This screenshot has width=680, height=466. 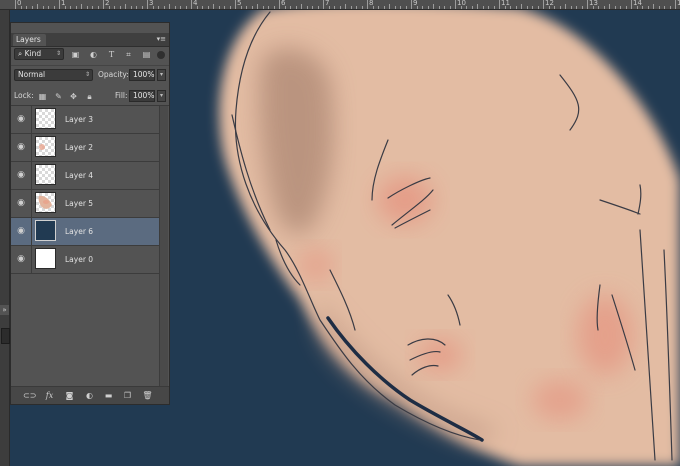 What do you see at coordinates (58, 96) in the screenshot?
I see `lock-image-pixels-icon: ✎` at bounding box center [58, 96].